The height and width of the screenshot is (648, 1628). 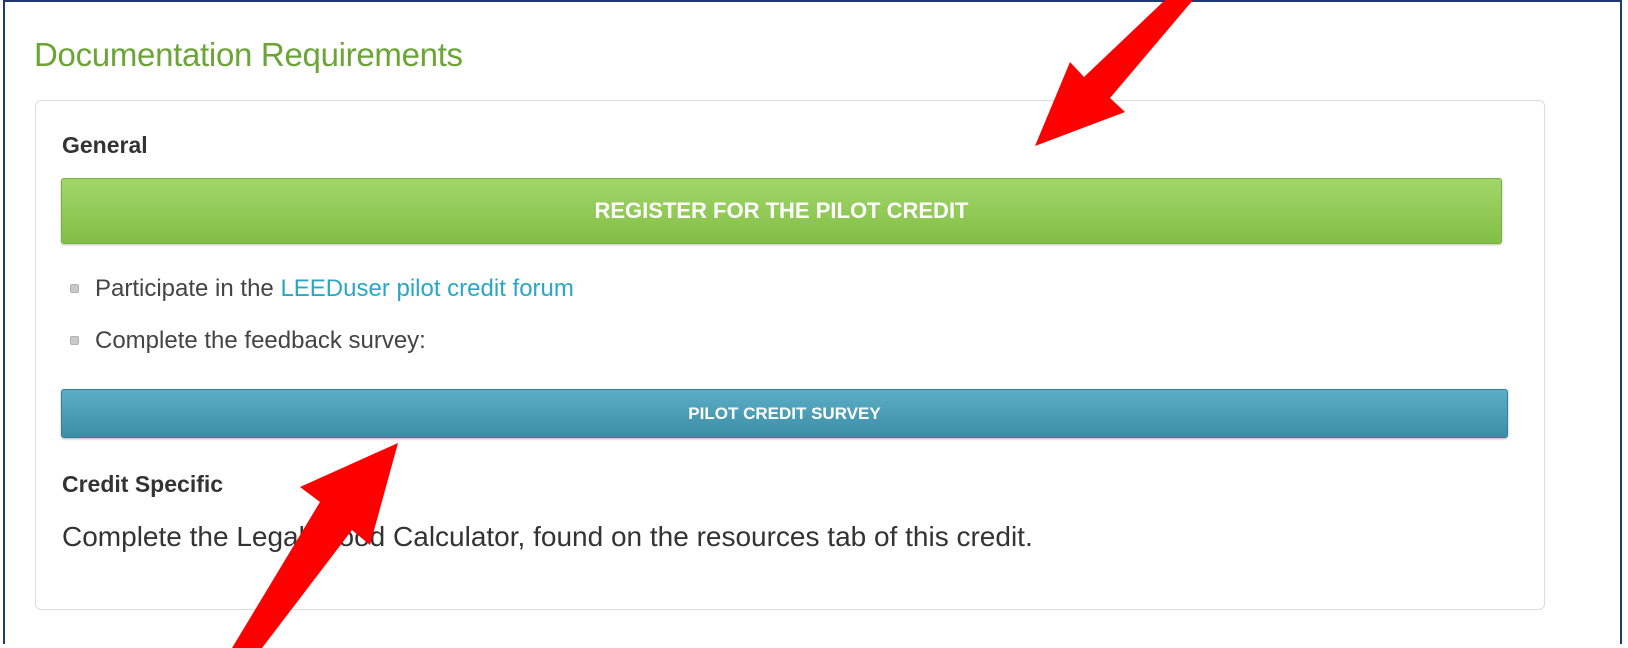 I want to click on list-item: Complete the feedback survey:, so click(x=321, y=350).